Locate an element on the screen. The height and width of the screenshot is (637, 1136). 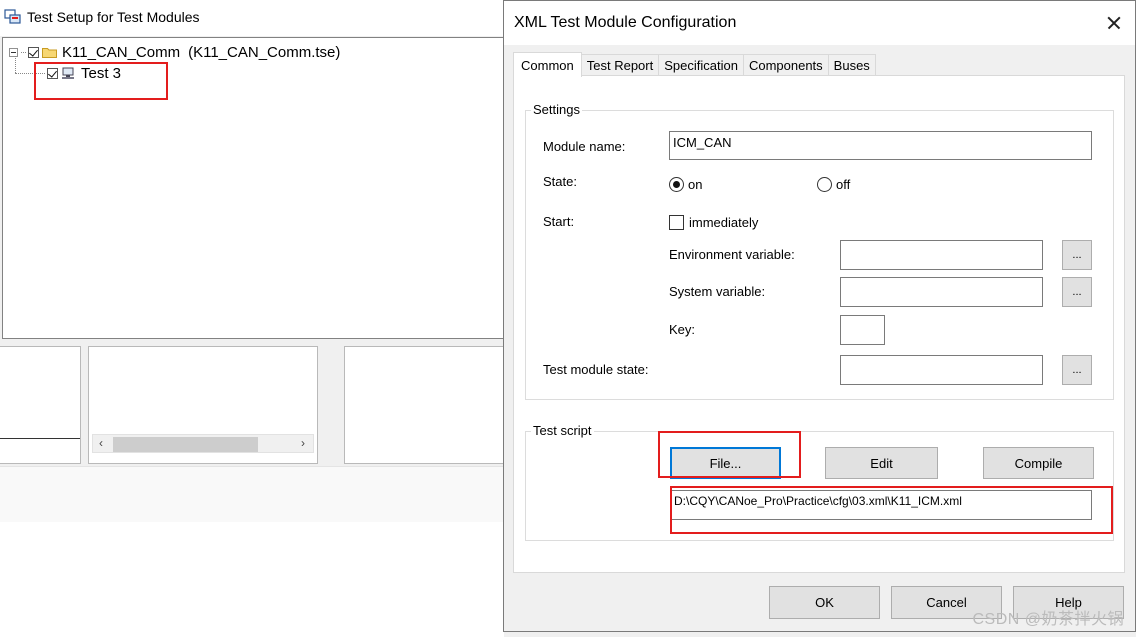
key-label: Key: is located at coordinates (682, 329).